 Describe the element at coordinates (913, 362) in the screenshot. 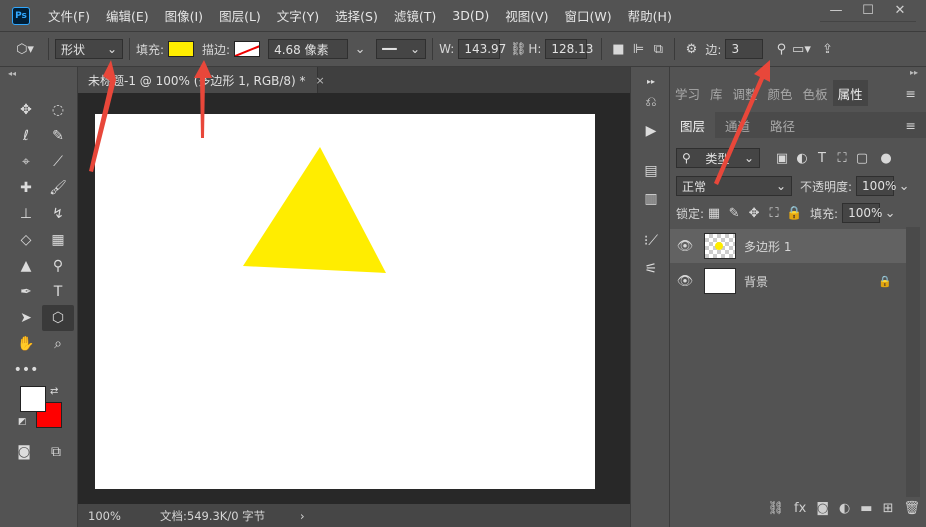

I see `layers-scrollbar` at that location.